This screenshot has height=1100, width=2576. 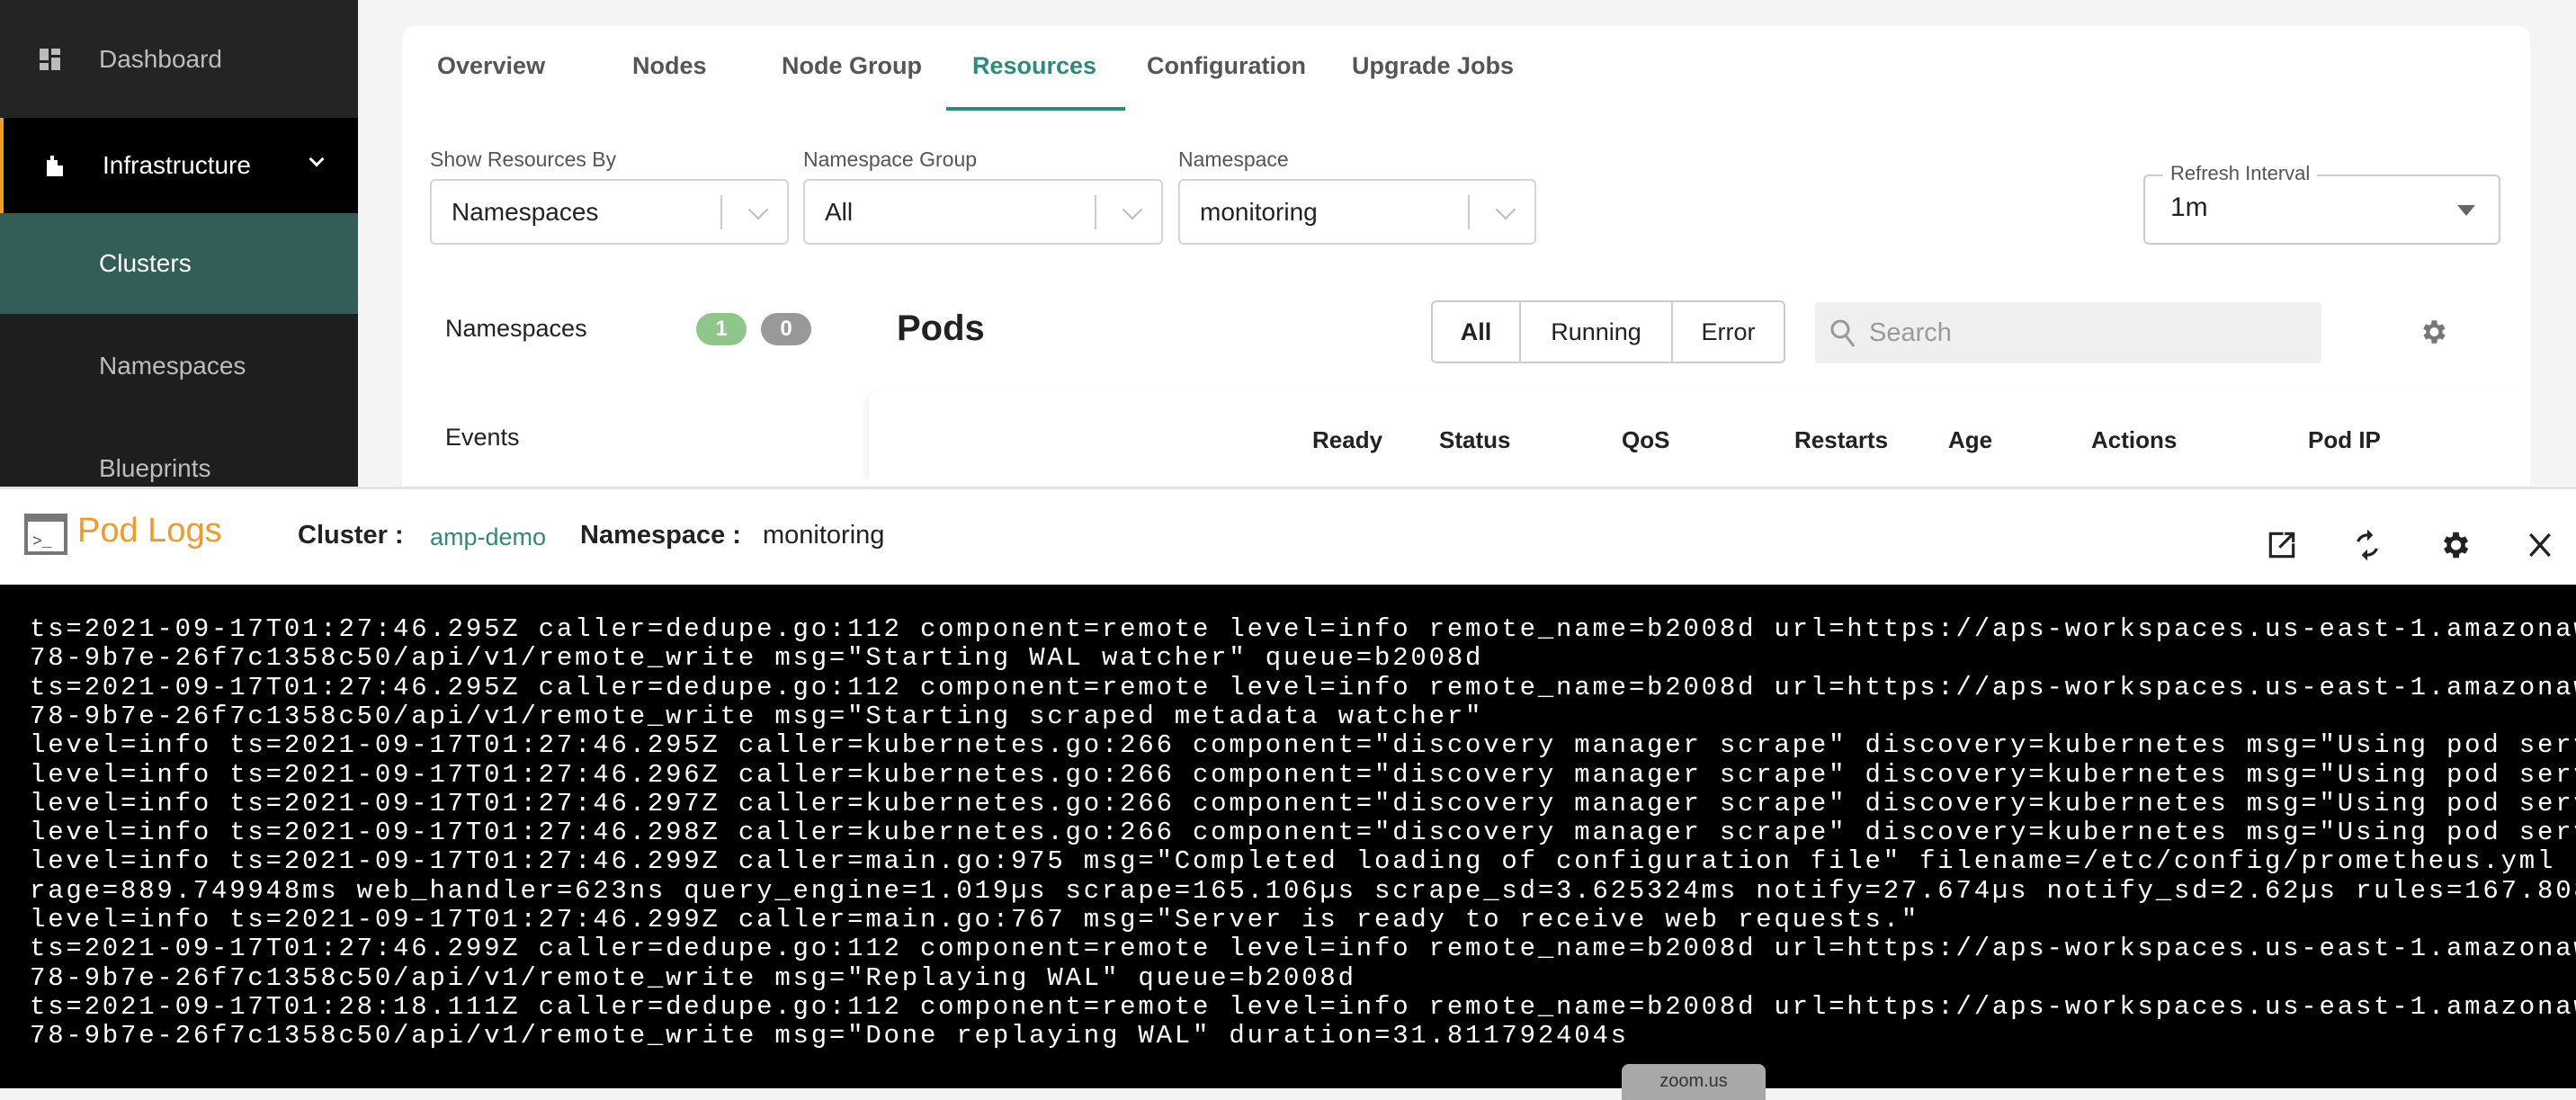 I want to click on caret-down-icon, so click(x=2466, y=210).